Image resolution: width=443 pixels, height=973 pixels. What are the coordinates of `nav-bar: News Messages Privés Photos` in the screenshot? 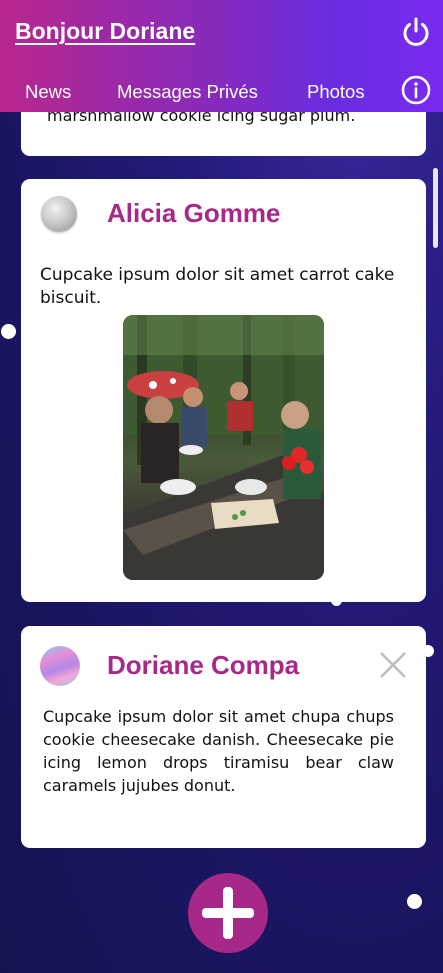 It's located at (221, 93).